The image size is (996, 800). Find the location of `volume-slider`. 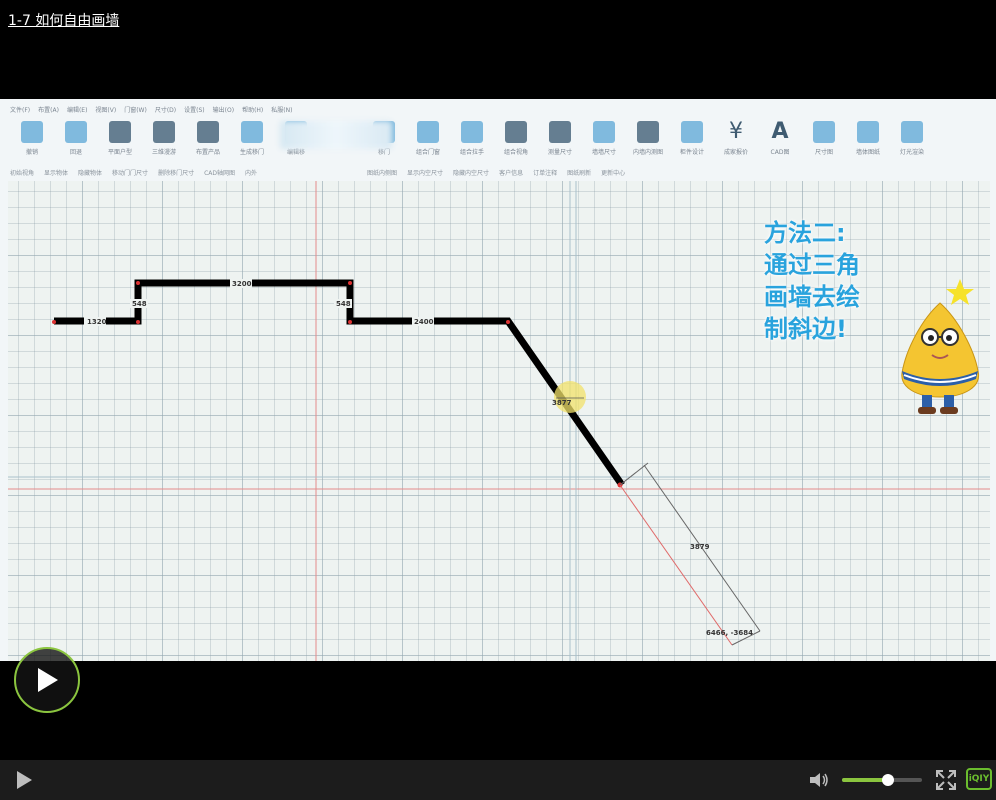

volume-slider is located at coordinates (882, 780).